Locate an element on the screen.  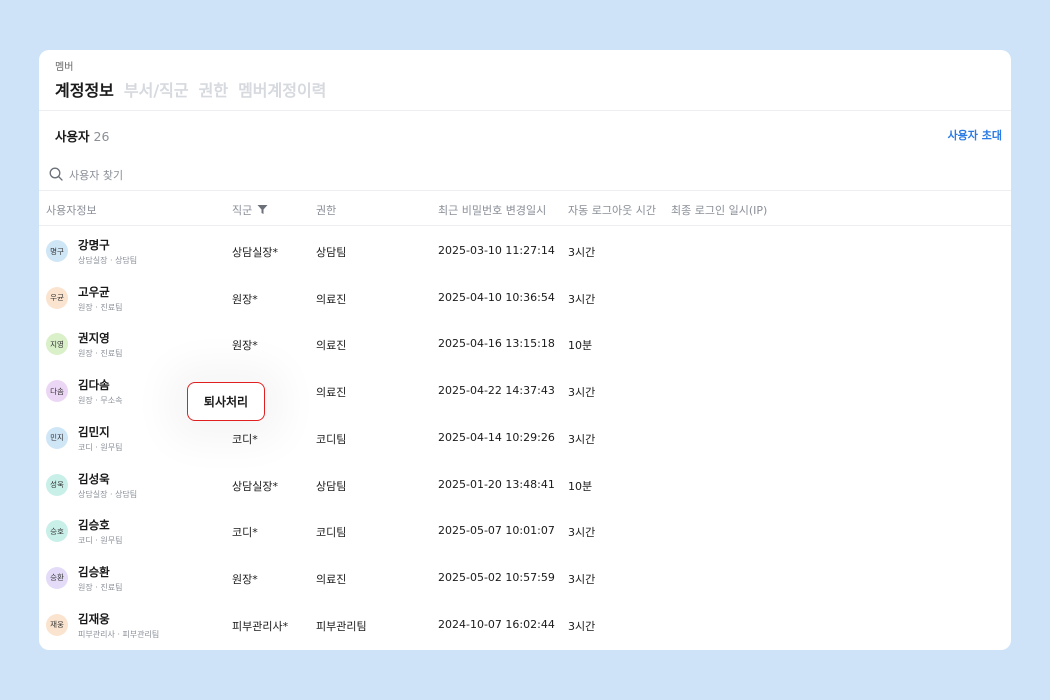
col-user-info: 사용자정보 is located at coordinates (71, 210).